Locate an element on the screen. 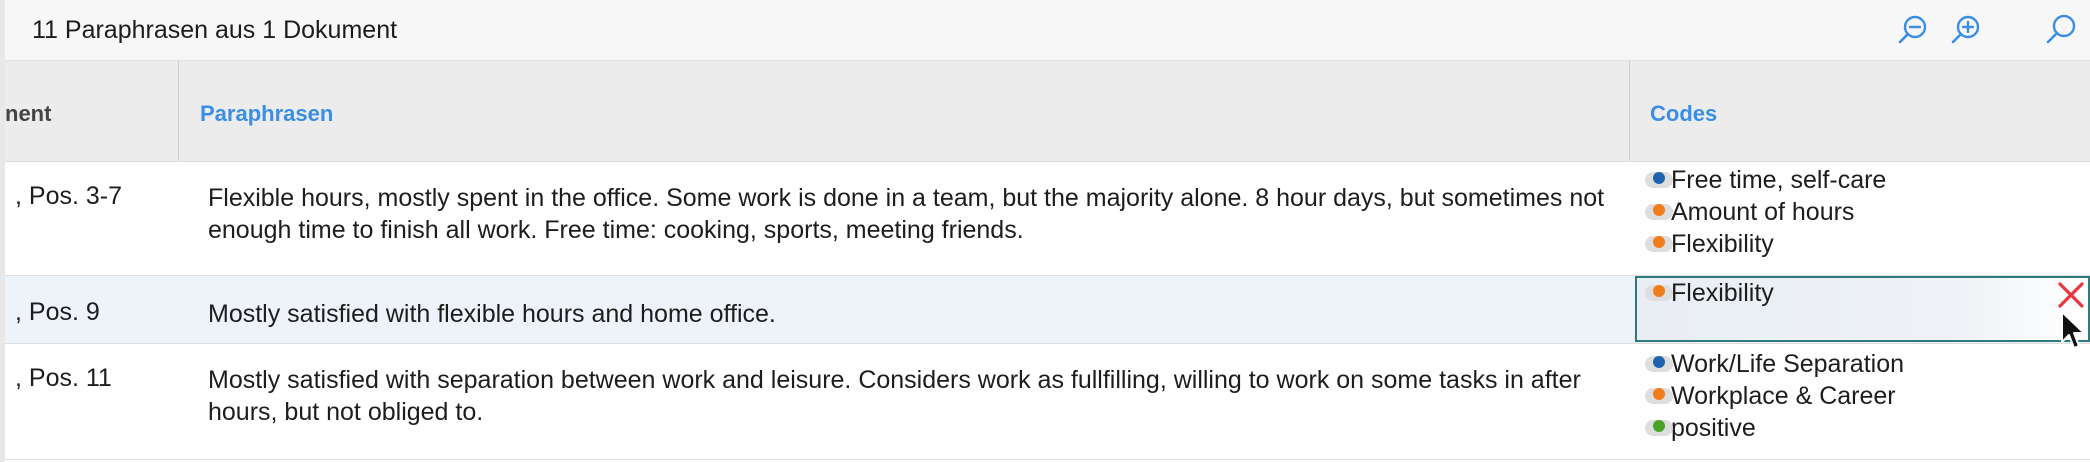 The height and width of the screenshot is (462, 2090). code-item: Free time, self-care is located at coordinates (1864, 180).